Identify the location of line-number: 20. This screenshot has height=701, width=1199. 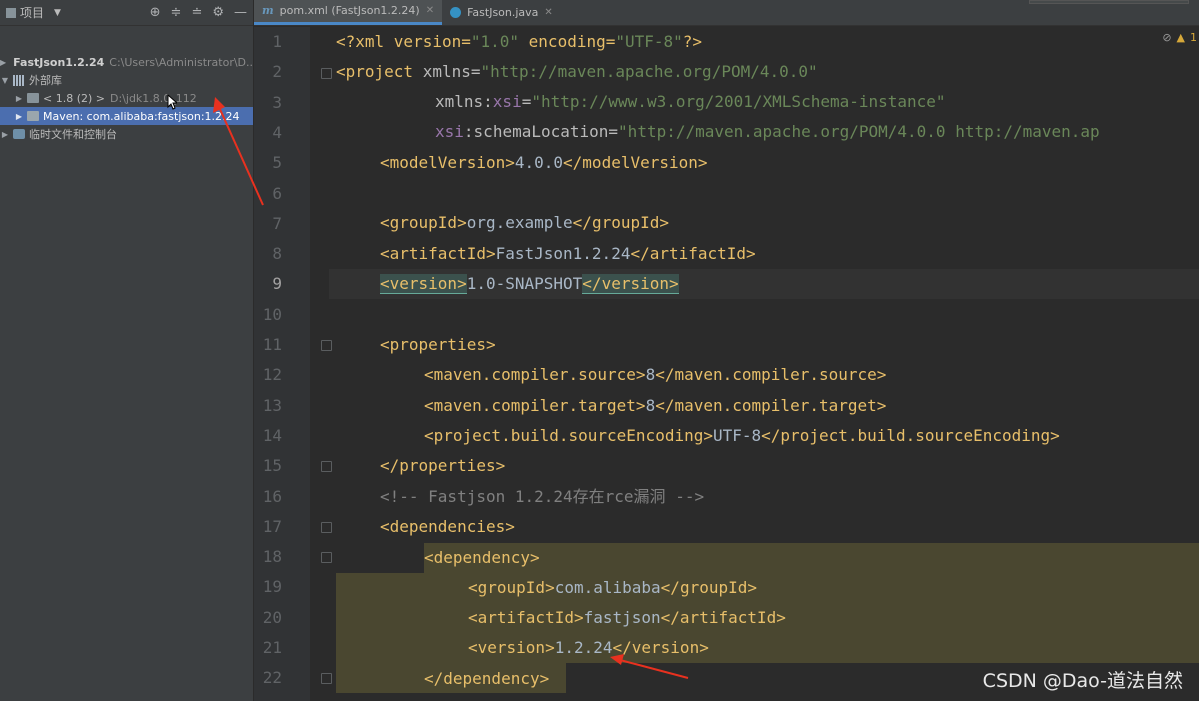
(272, 617).